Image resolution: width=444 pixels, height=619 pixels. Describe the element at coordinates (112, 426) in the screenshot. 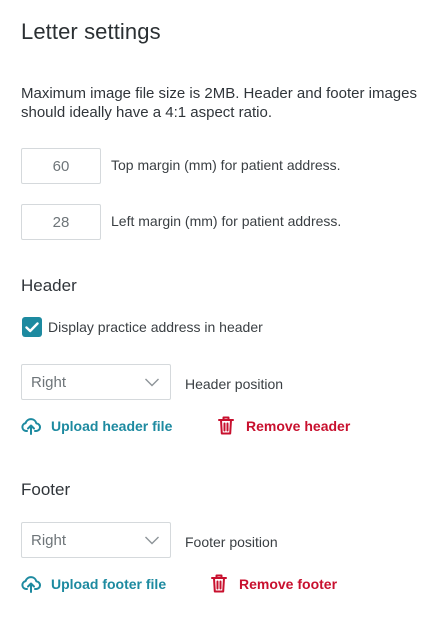

I see `upload-header-label: Upload header file` at that location.